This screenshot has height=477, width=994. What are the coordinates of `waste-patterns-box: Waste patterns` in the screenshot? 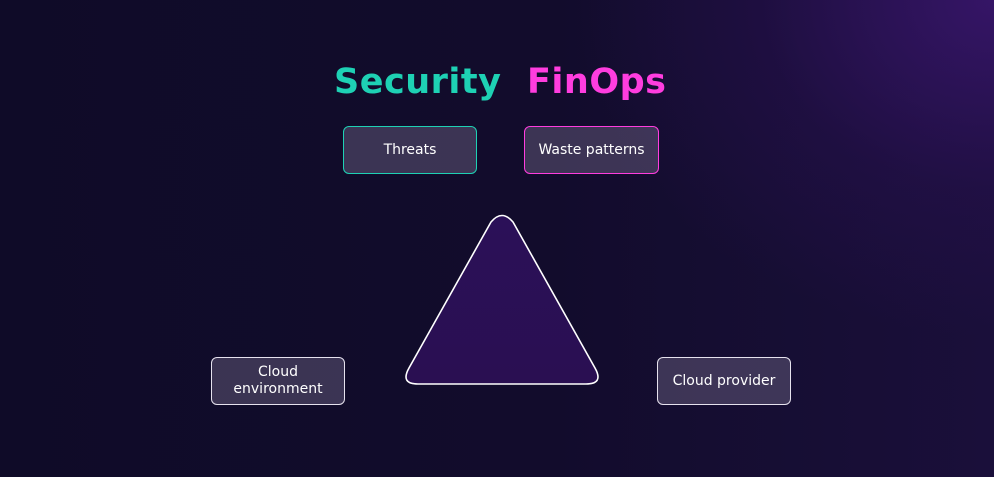 It's located at (591, 150).